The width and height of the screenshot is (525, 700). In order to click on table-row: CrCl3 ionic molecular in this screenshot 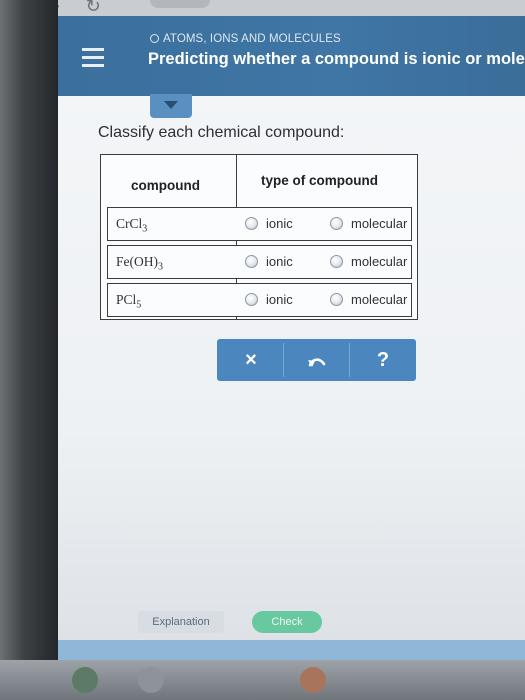, I will do `click(259, 224)`.